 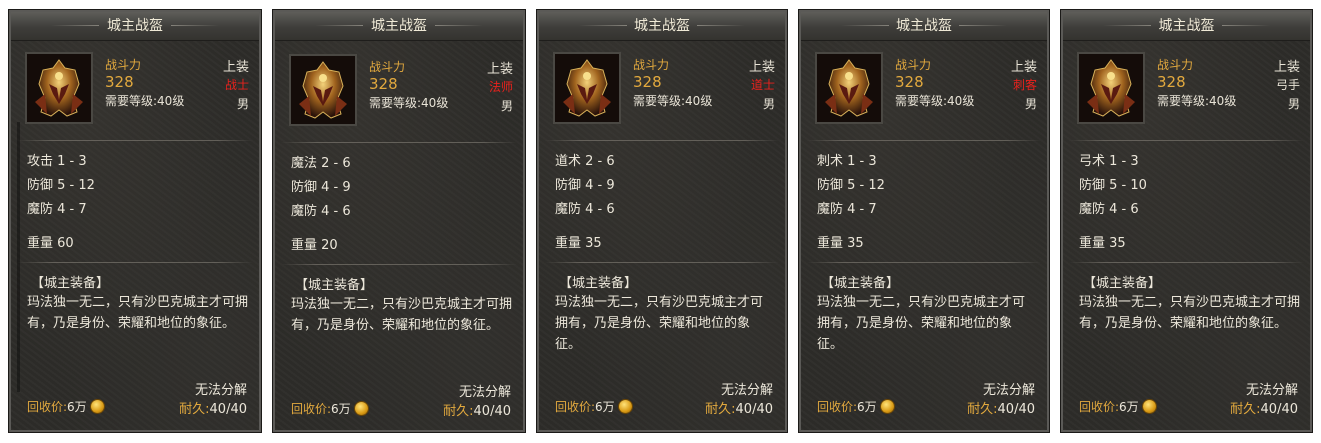 I want to click on weight: 重量 20, so click(x=314, y=245).